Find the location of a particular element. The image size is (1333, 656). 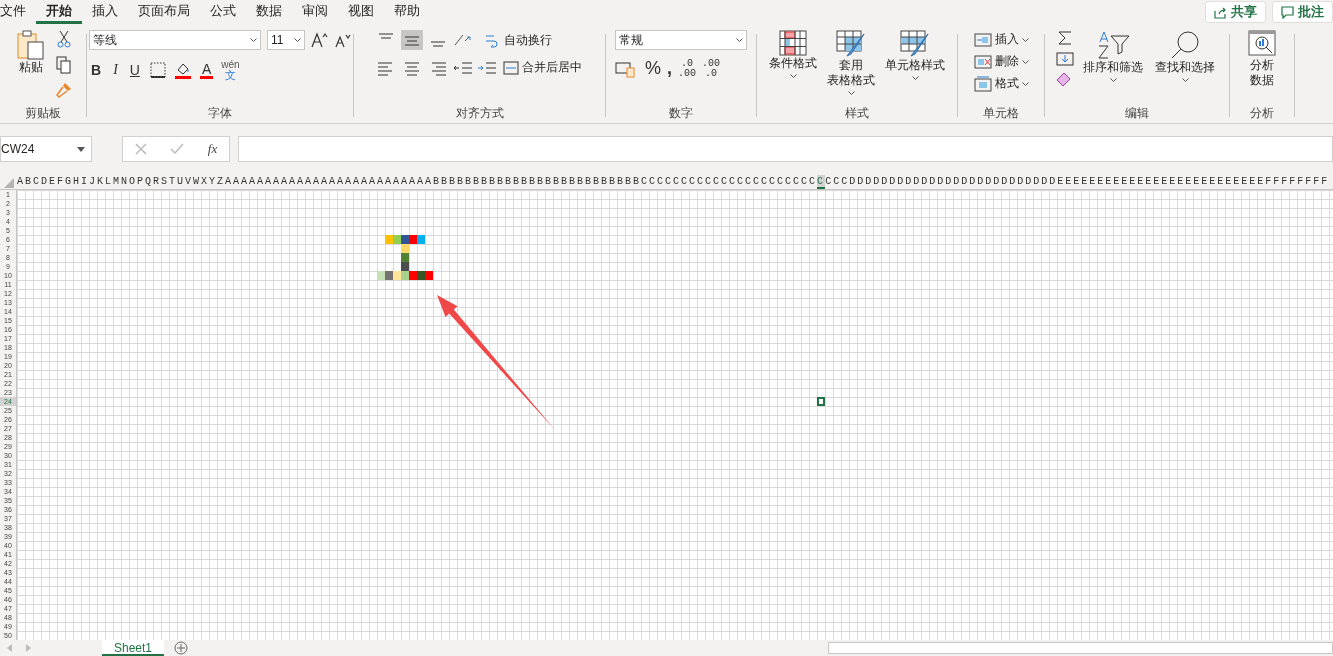

border-icon is located at coordinates (157, 70).